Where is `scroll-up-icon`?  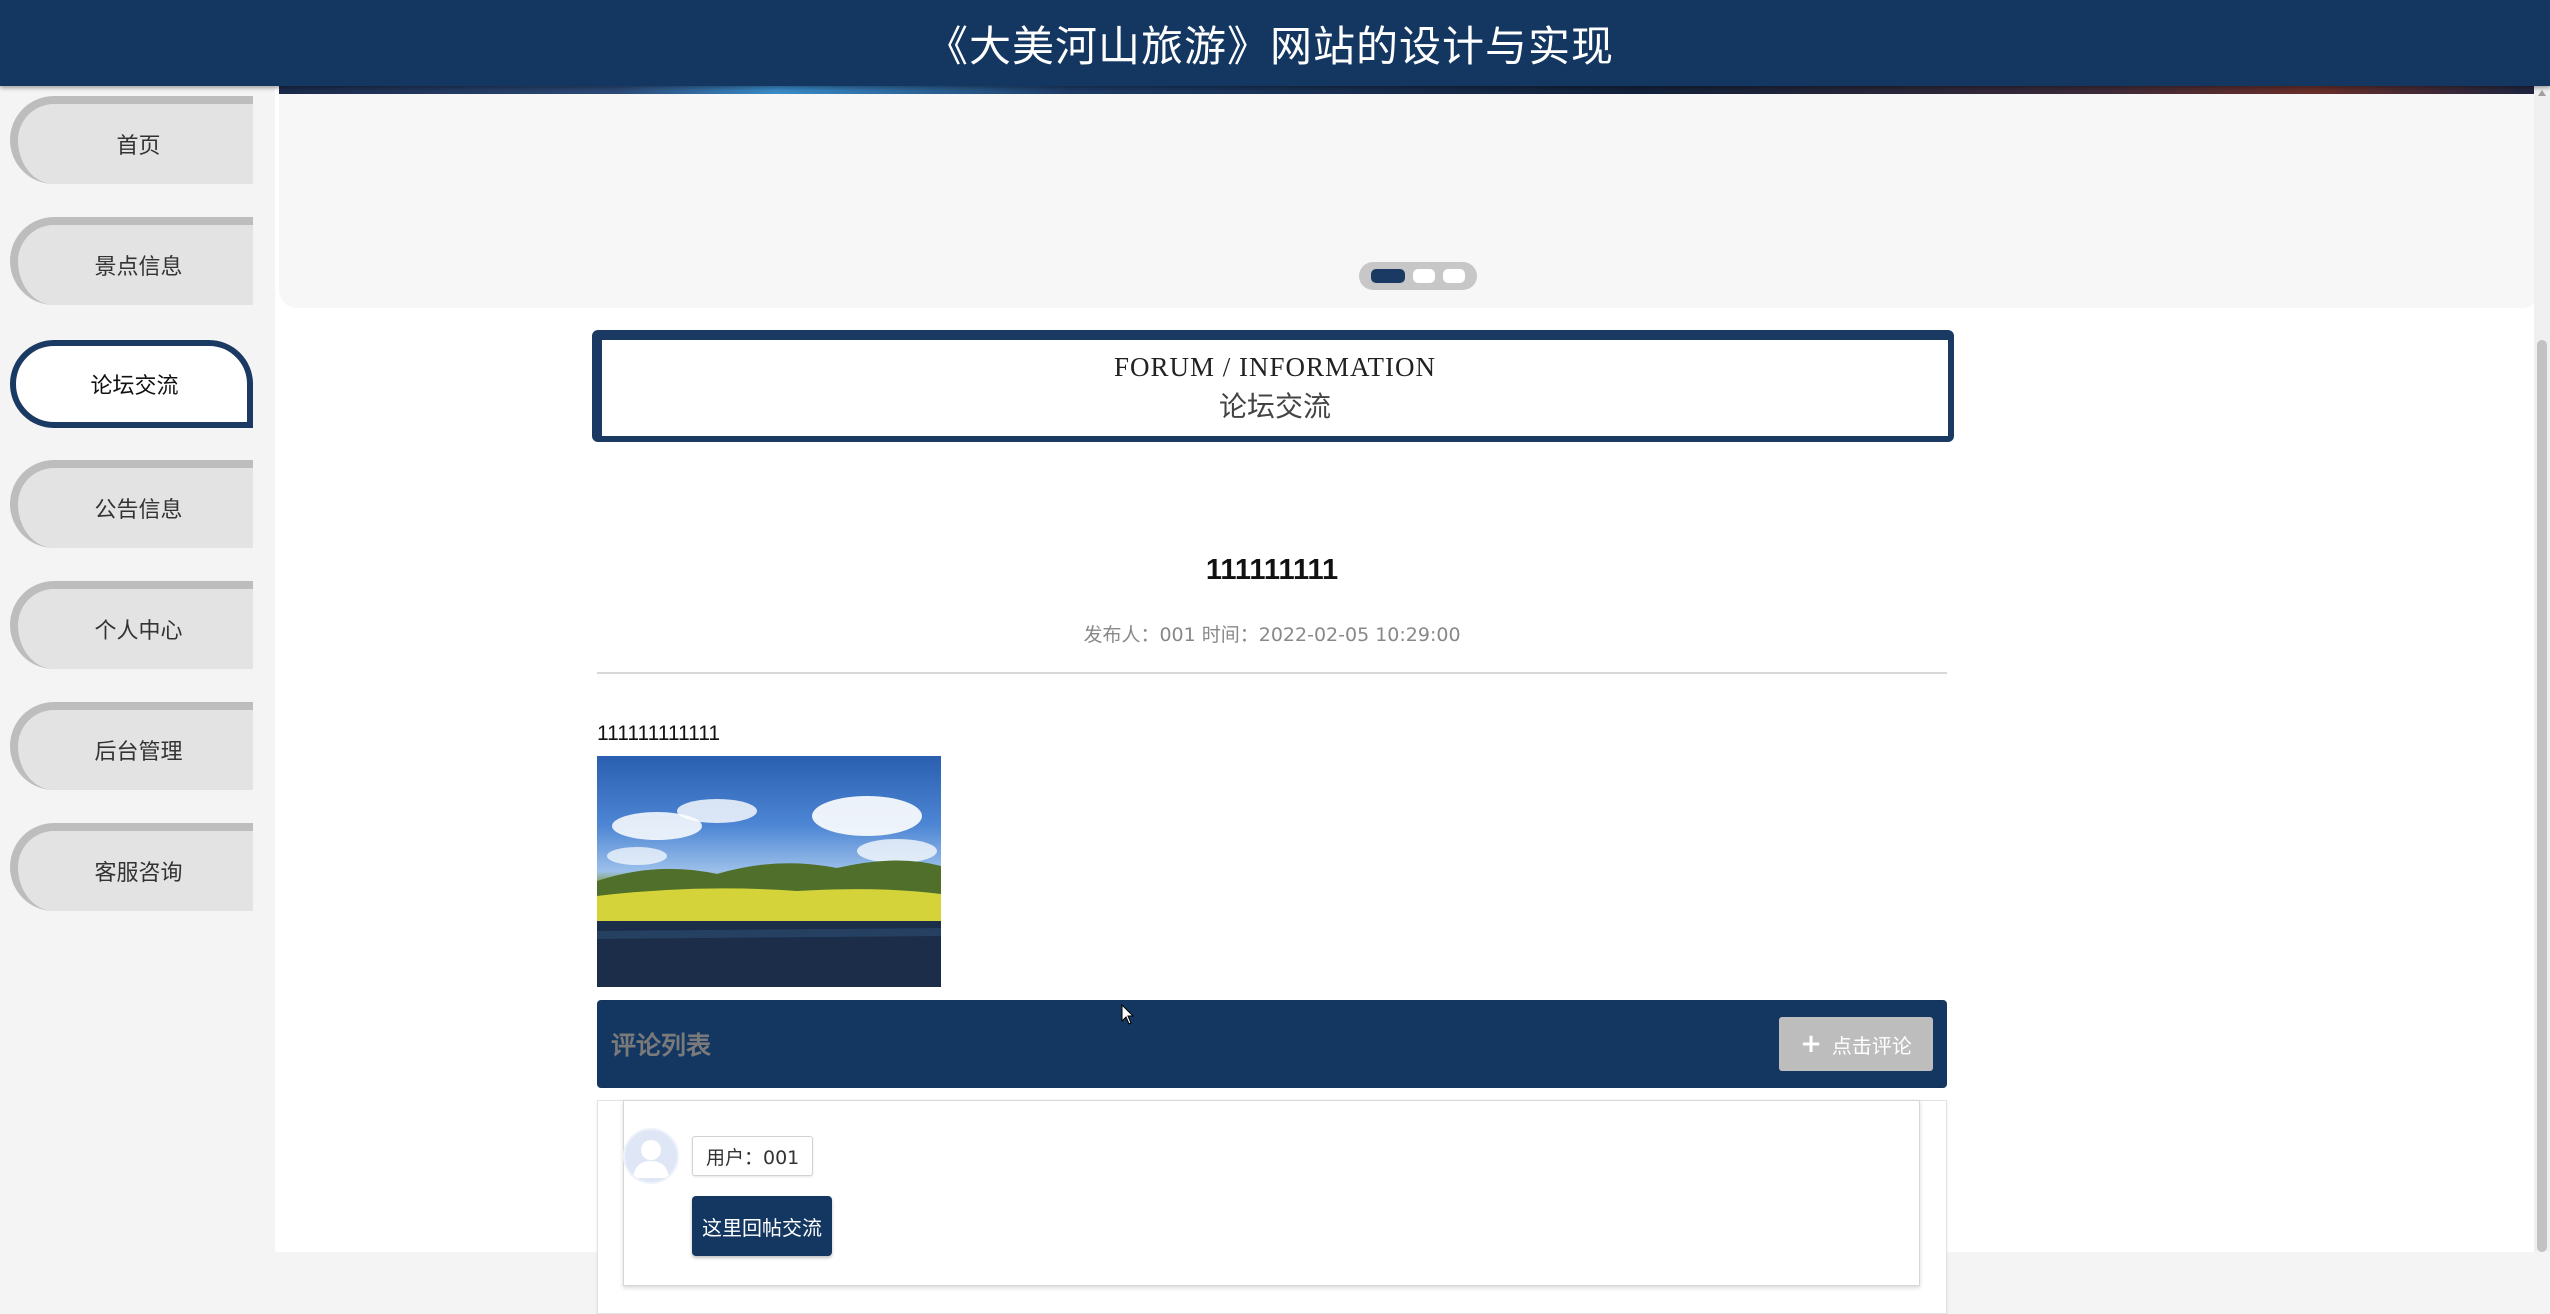
scroll-up-icon is located at coordinates (2542, 93).